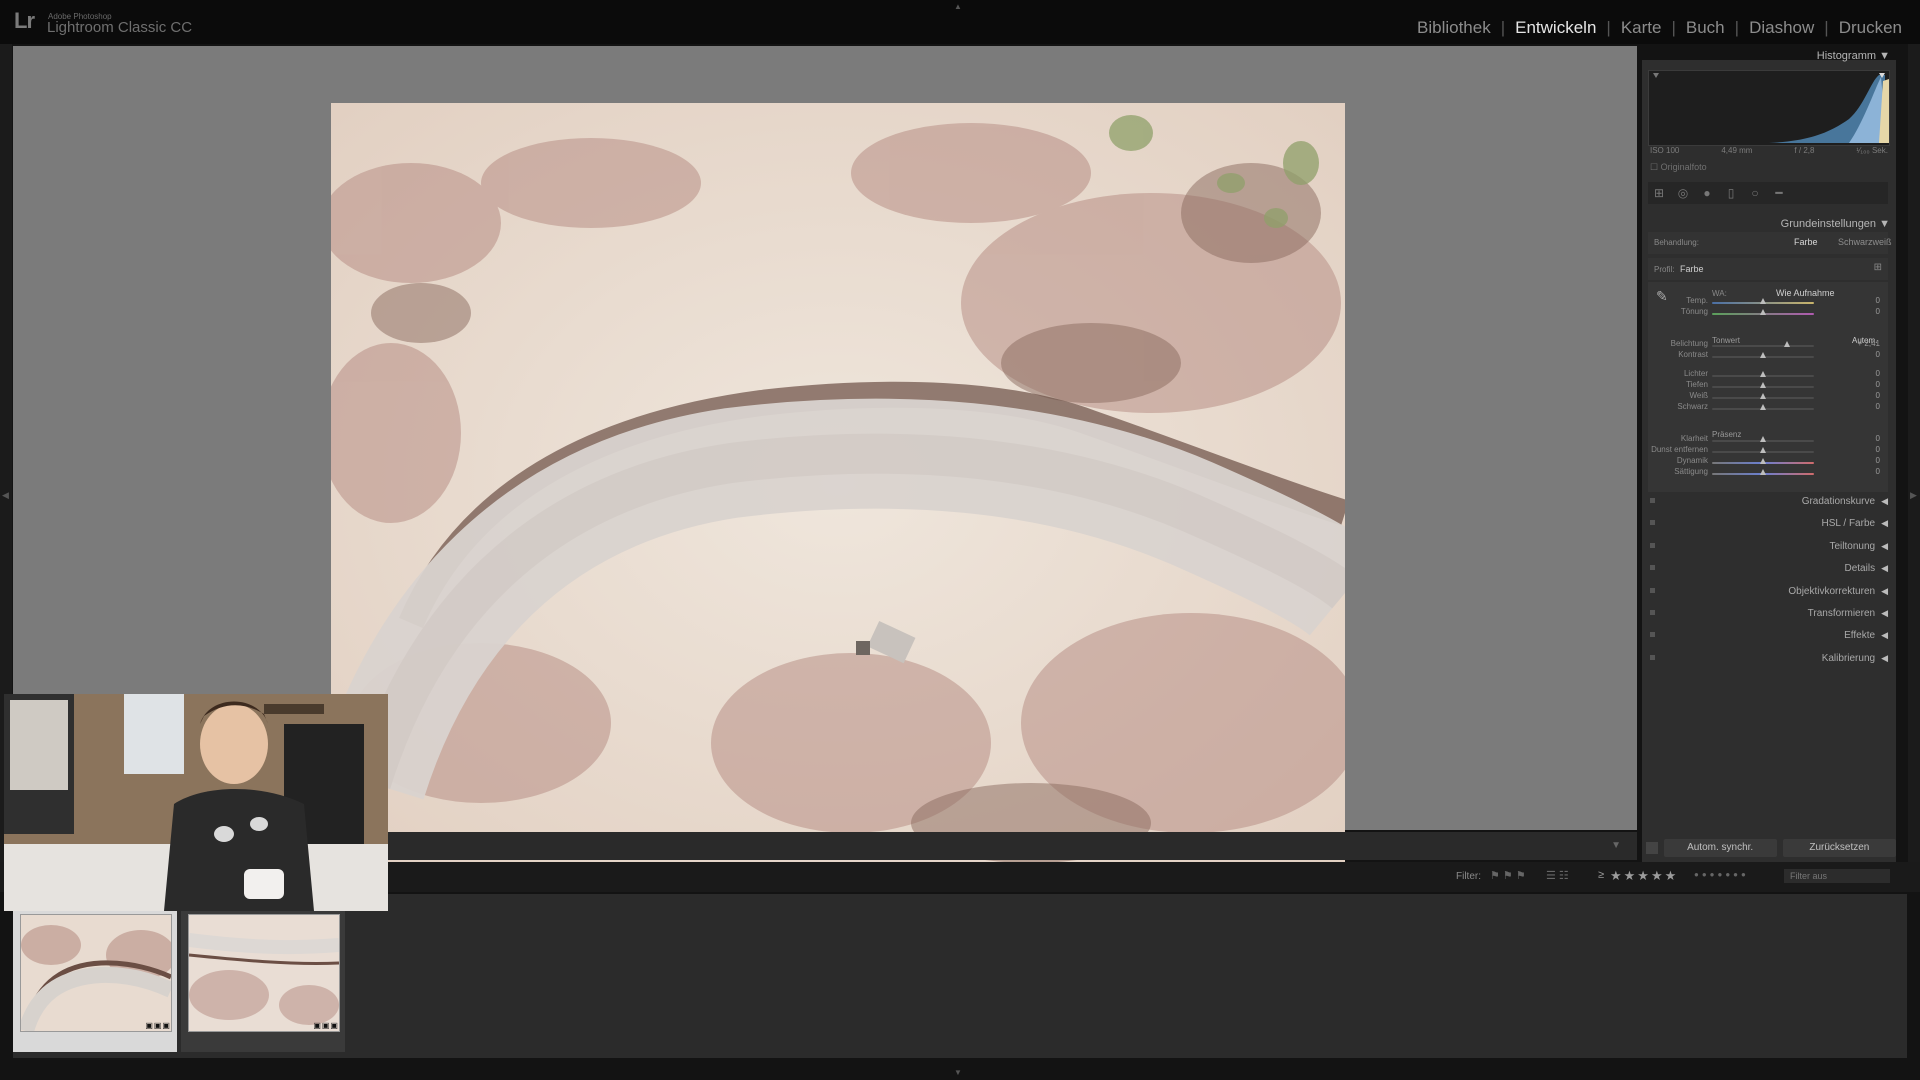 This screenshot has height=1080, width=1920. I want to click on module-bibliothek: Bibliothek, so click(1454, 28).